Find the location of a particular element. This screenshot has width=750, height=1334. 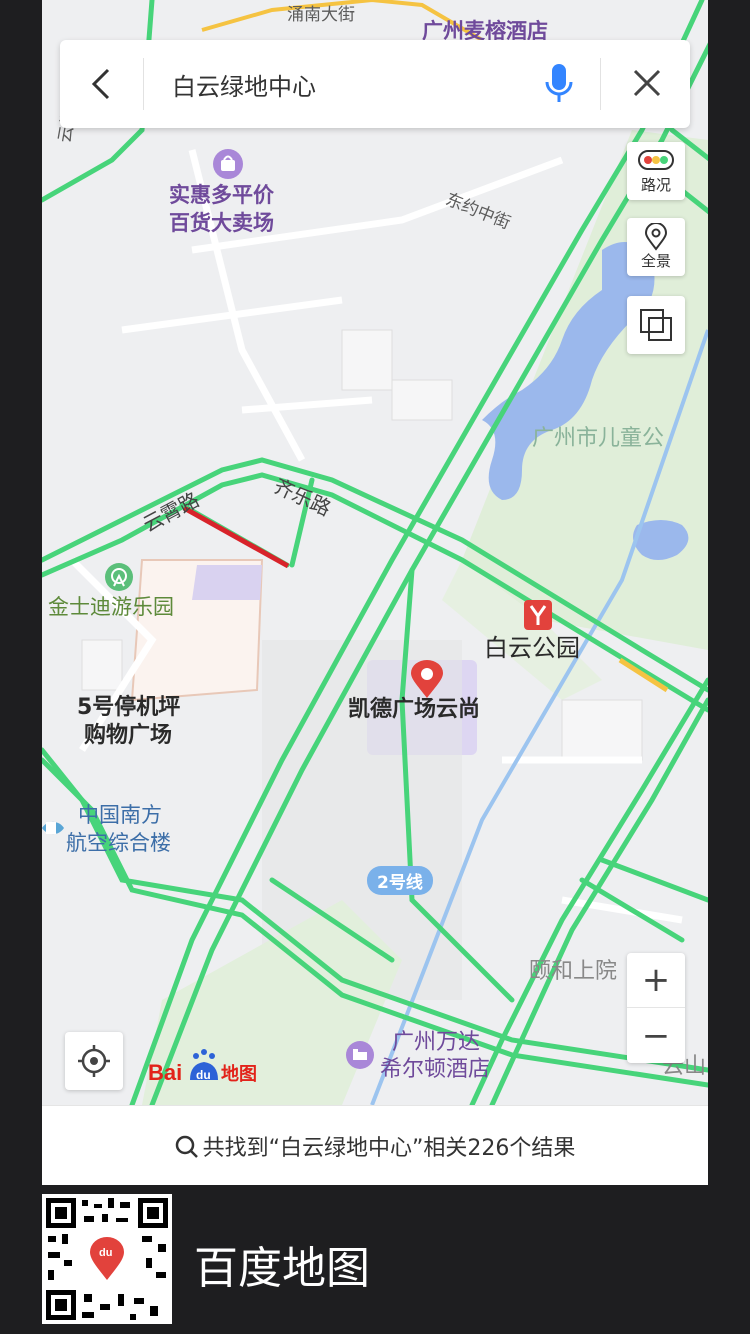

crosshair-icon is located at coordinates (94, 1061).